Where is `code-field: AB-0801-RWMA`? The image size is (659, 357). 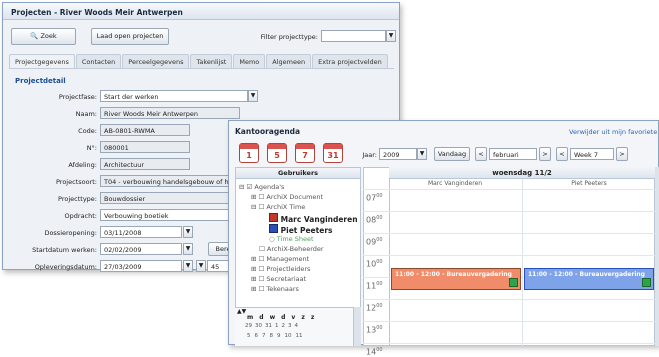 code-field: AB-0801-RWMA is located at coordinates (145, 130).